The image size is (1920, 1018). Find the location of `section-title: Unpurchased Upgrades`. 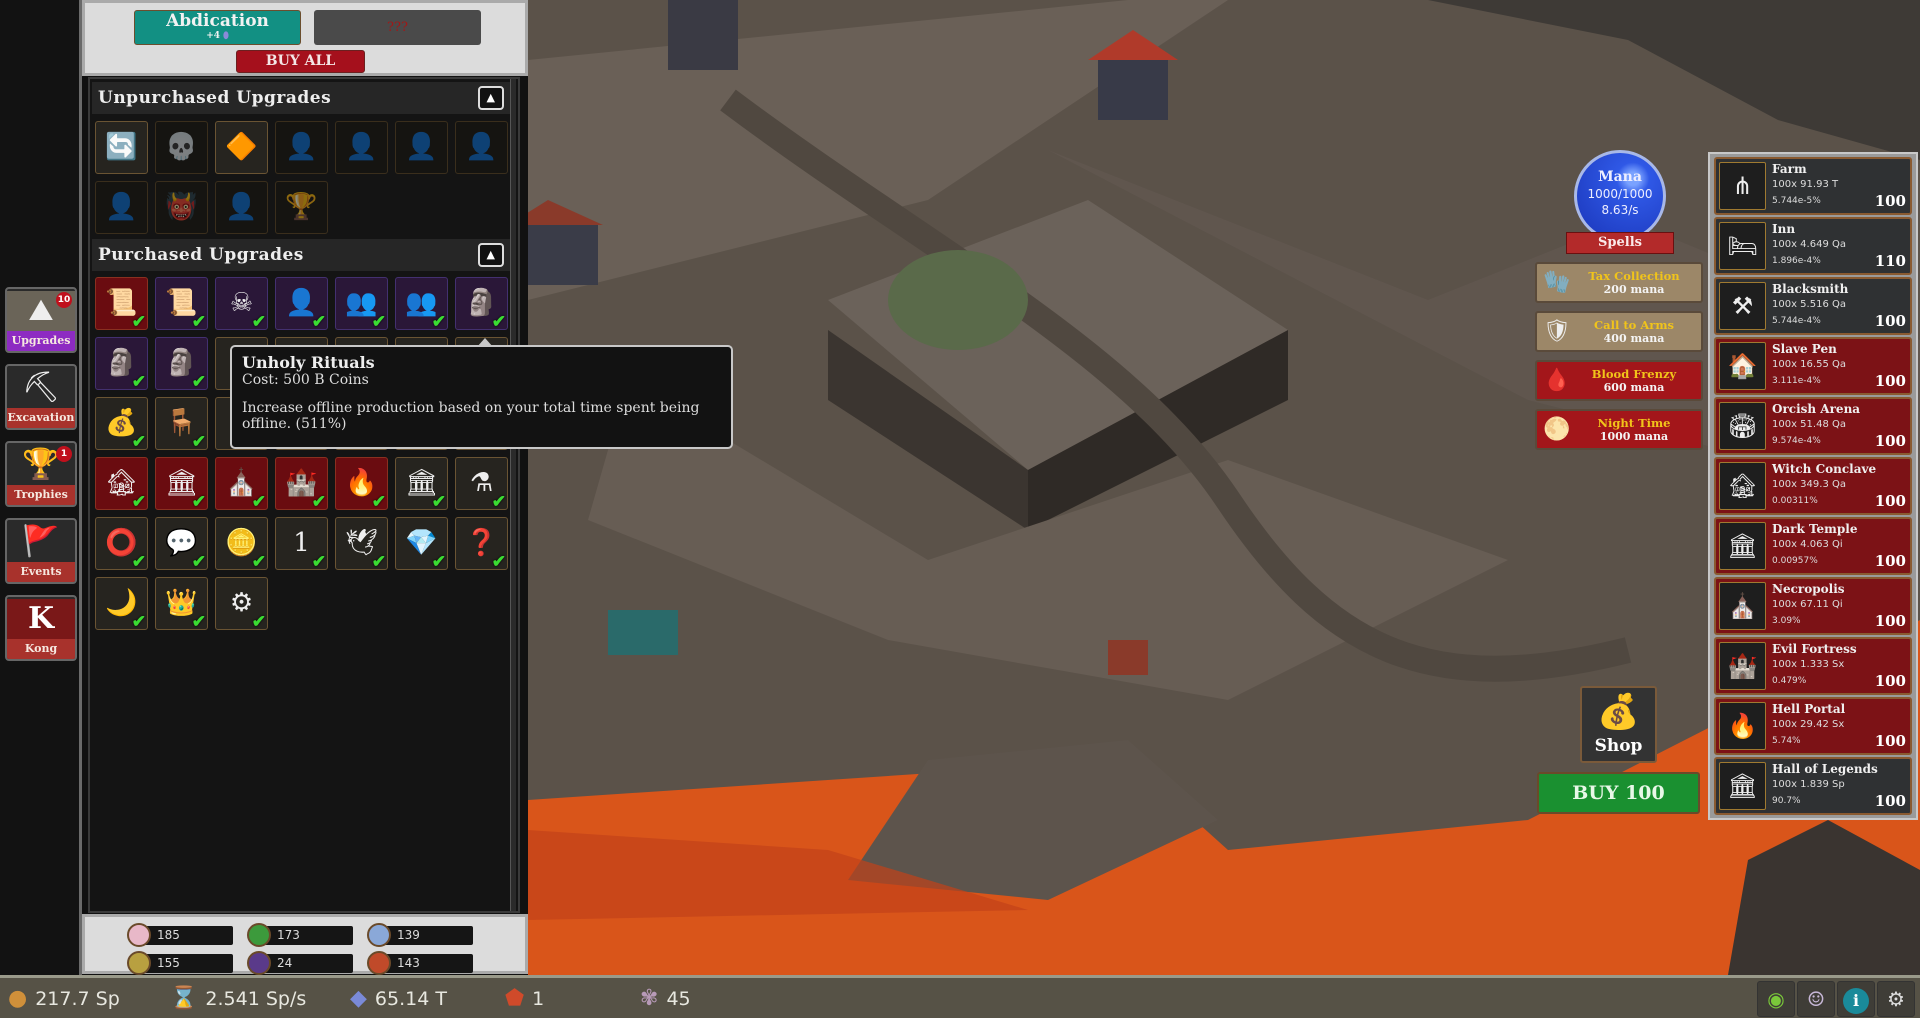

section-title: Unpurchased Upgrades is located at coordinates (215, 98).